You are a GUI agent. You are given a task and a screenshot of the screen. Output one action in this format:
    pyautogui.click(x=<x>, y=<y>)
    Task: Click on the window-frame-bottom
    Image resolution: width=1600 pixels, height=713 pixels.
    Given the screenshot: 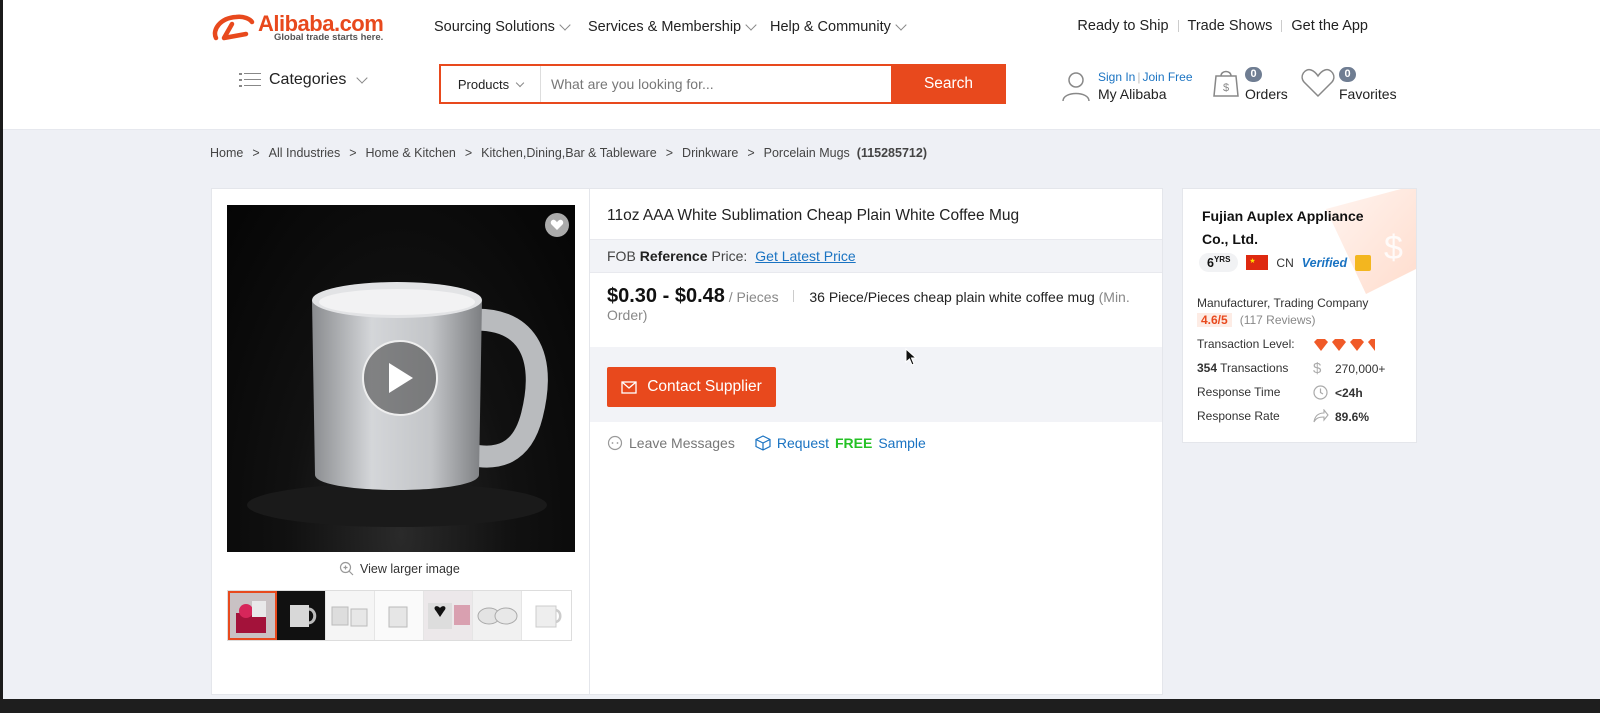 What is the action you would take?
    pyautogui.click(x=800, y=706)
    